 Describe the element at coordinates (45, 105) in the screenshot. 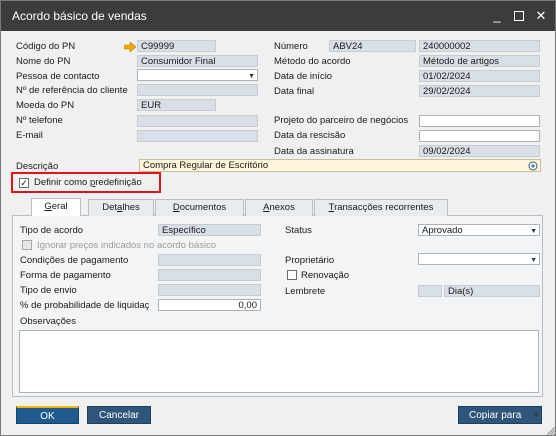

I see `bp-currency-label: Moeda do PN` at that location.